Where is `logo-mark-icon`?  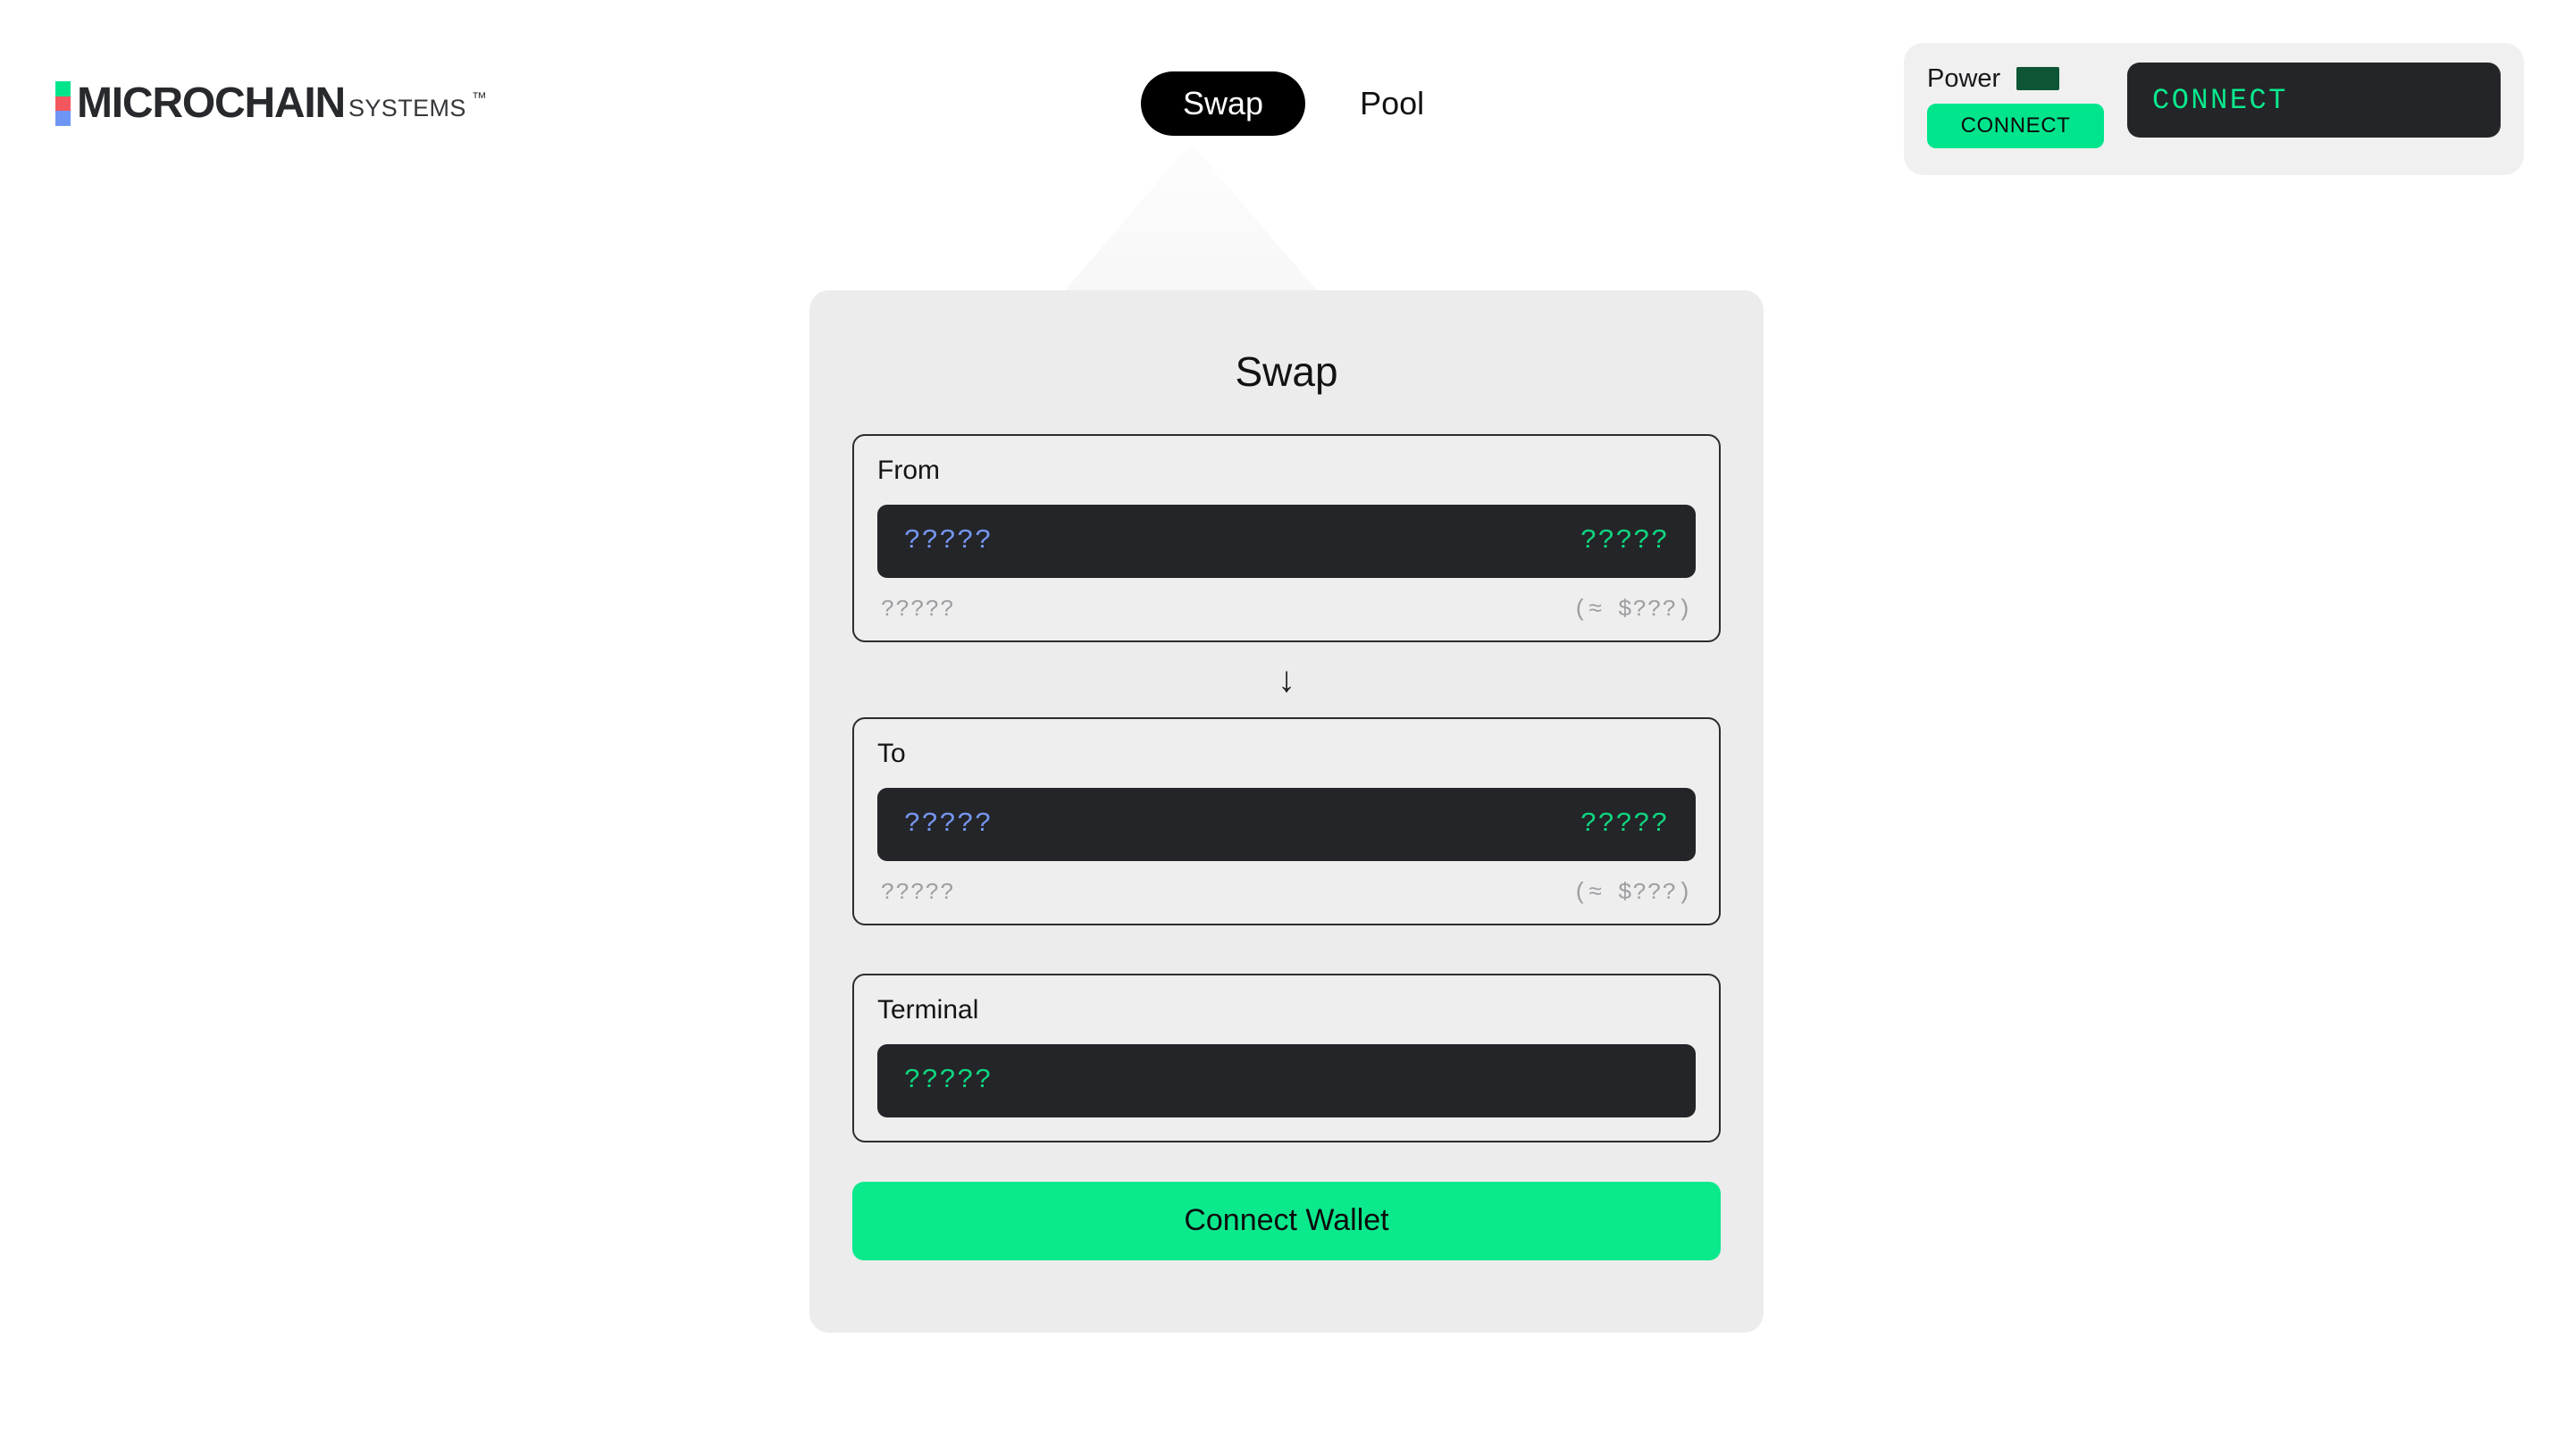 logo-mark-icon is located at coordinates (63, 103).